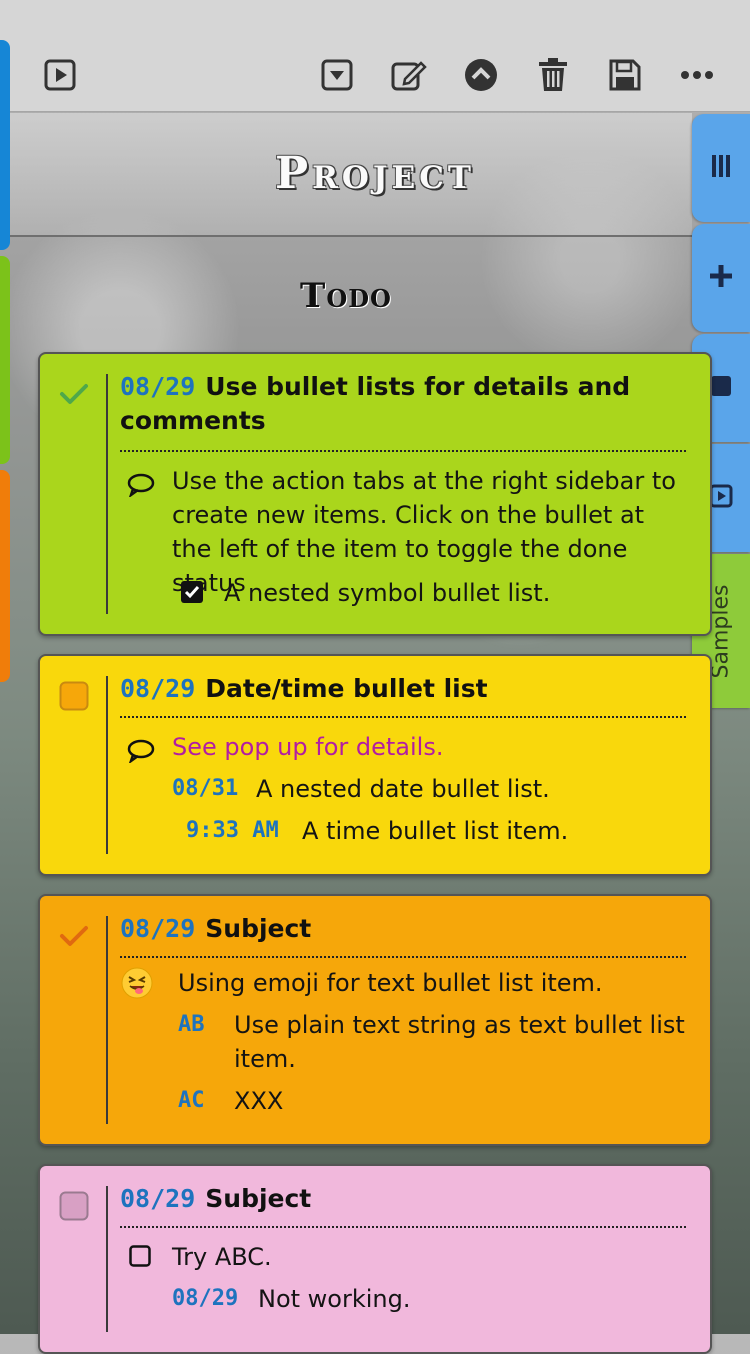 This screenshot has height=1354, width=750. What do you see at coordinates (375, 1259) in the screenshot?
I see `todo-card-4: 08/29 Subject Try ABC. 08/29 Not working.` at bounding box center [375, 1259].